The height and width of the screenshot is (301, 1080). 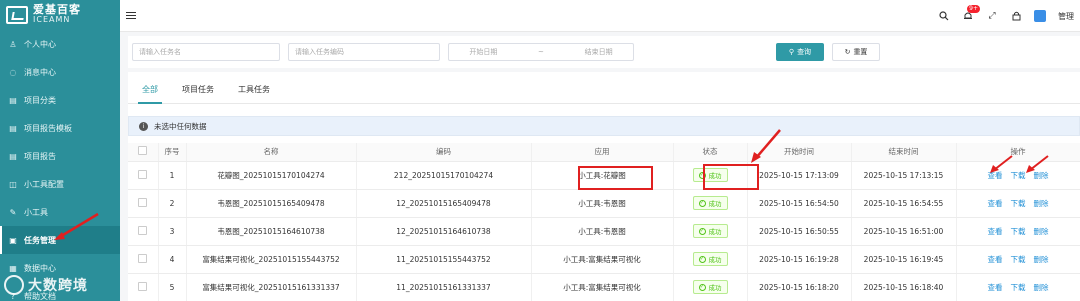 What do you see at coordinates (60, 15) in the screenshot?
I see `logo: 爱基百客 ICEAMN` at bounding box center [60, 15].